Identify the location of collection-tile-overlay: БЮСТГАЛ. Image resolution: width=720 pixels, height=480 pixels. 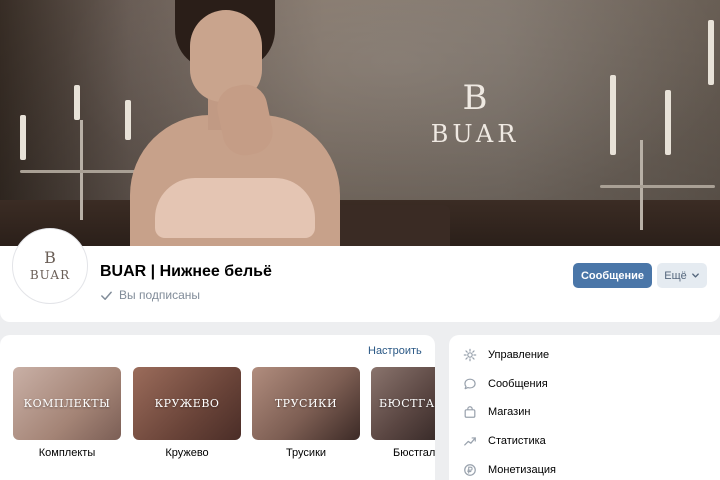
(407, 403).